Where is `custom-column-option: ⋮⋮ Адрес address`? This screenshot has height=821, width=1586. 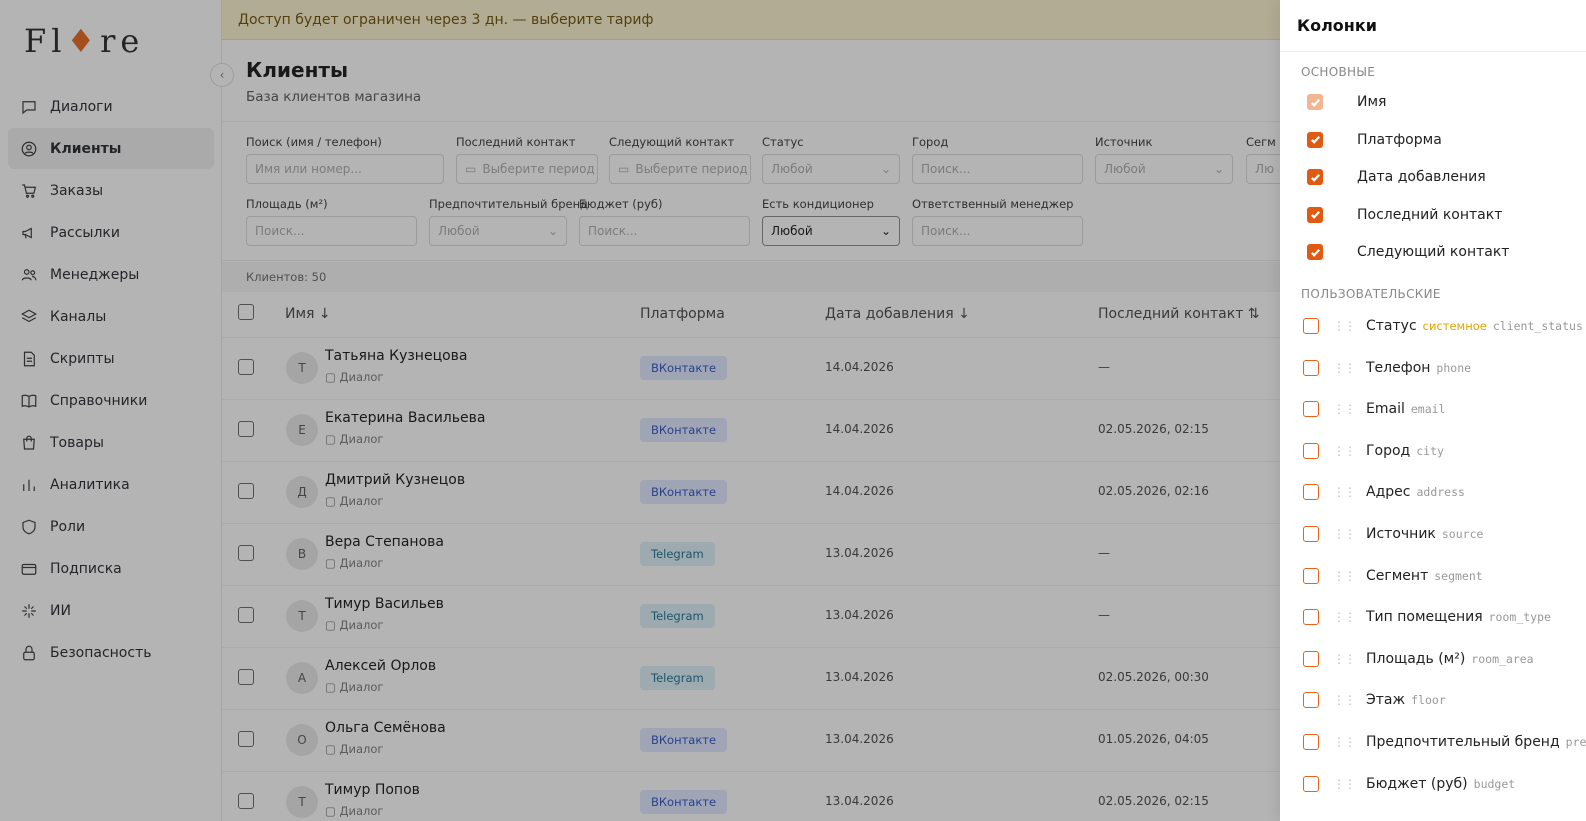
custom-column-option: ⋮⋮ Адрес address is located at coordinates (1433, 492).